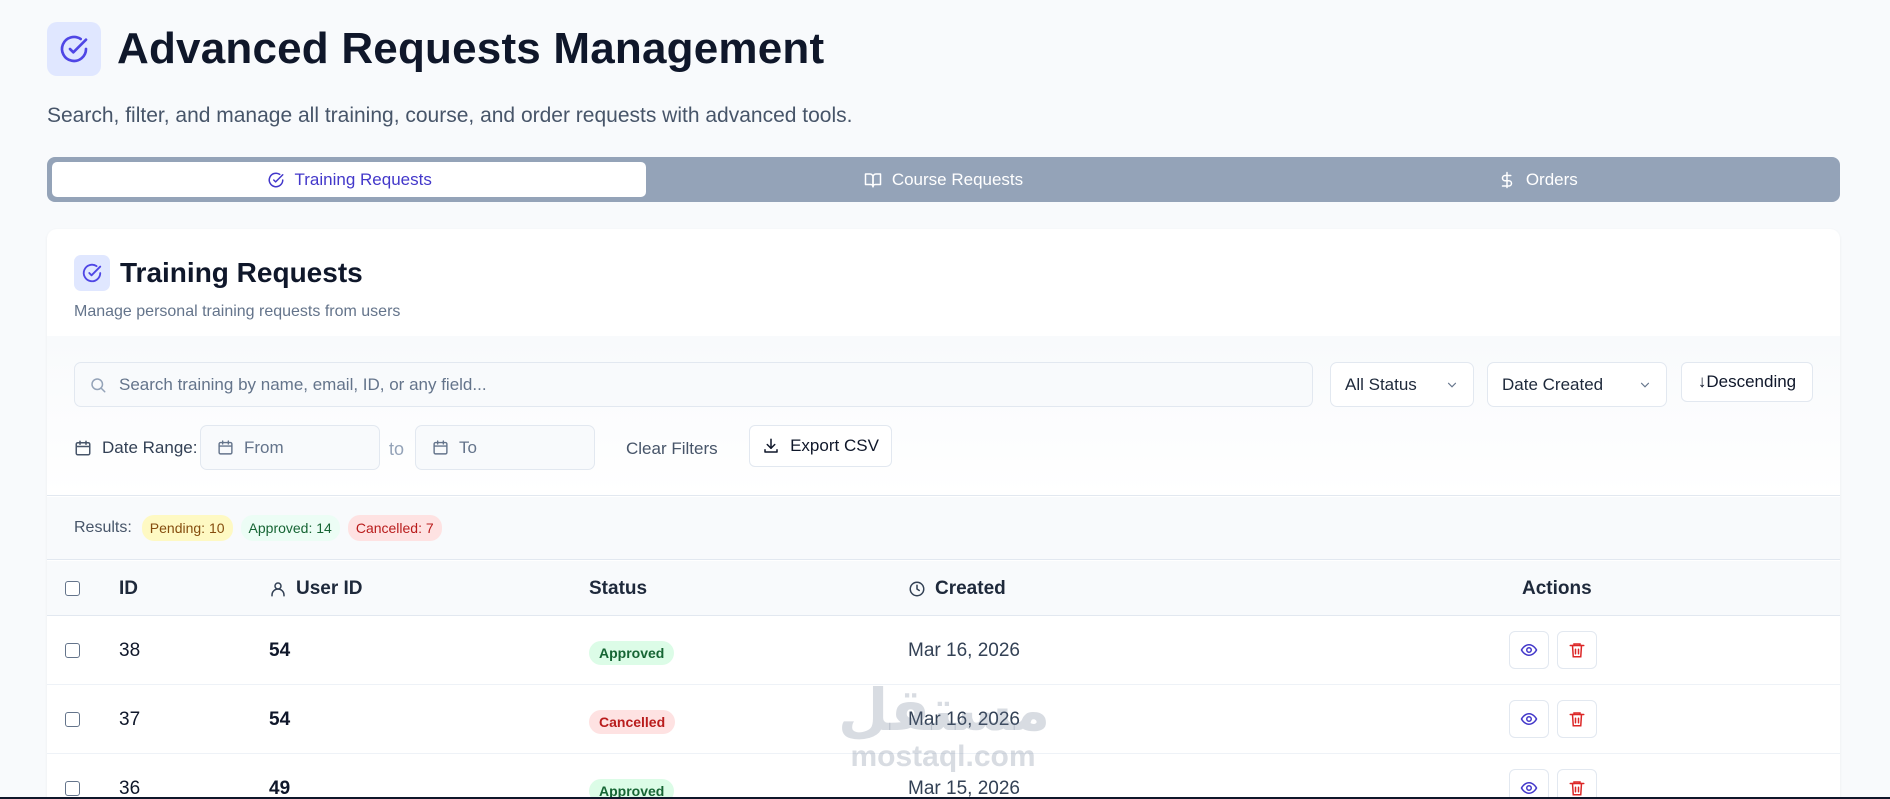 The width and height of the screenshot is (1890, 799). What do you see at coordinates (150, 447) in the screenshot?
I see `date-range-text: Date Range:` at bounding box center [150, 447].